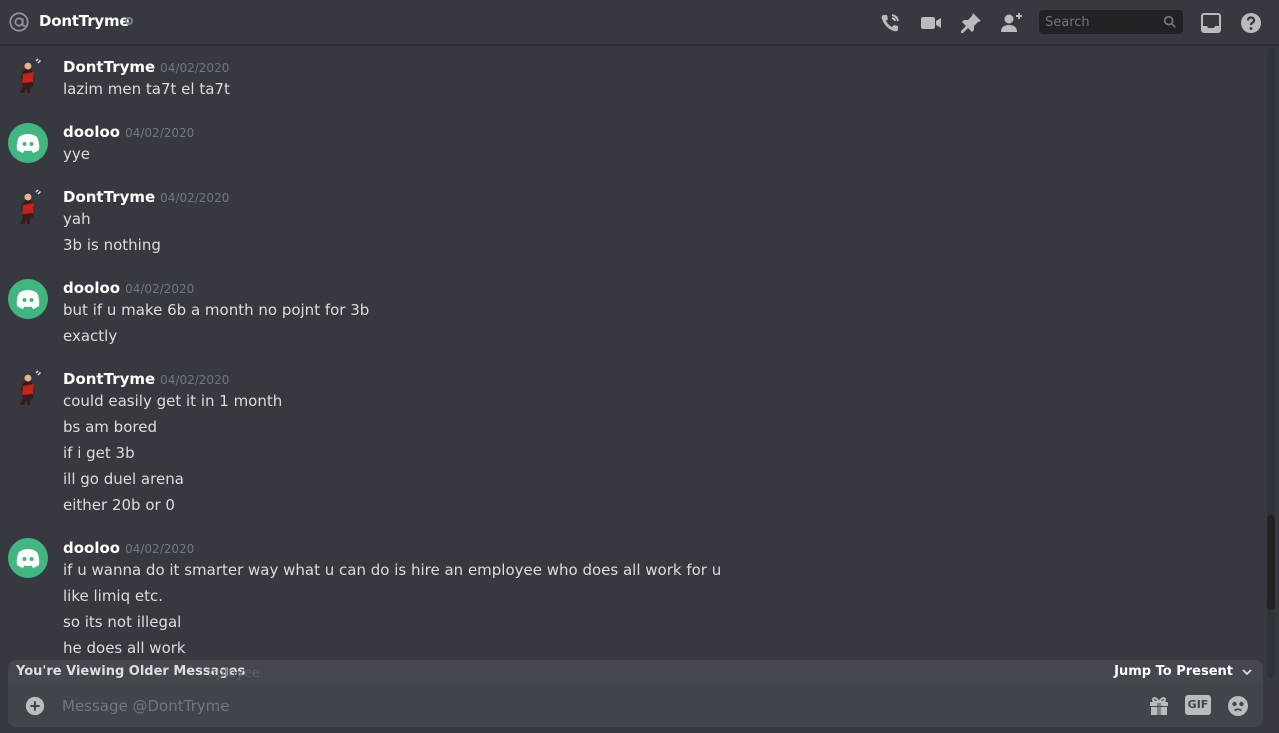 This screenshot has height=733, width=1279. Describe the element at coordinates (890, 23) in the screenshot. I see `voice-call-icon` at that location.